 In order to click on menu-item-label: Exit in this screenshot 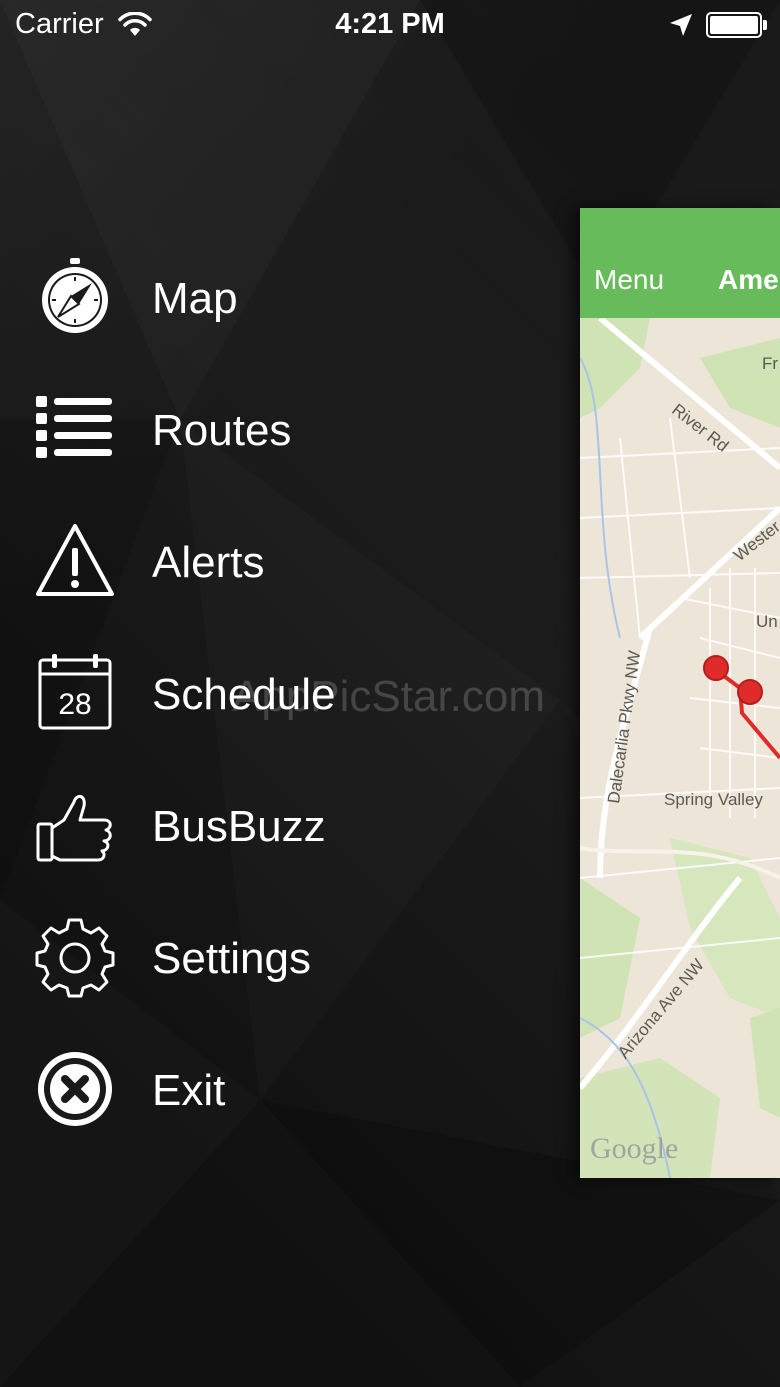, I will do `click(189, 1090)`.